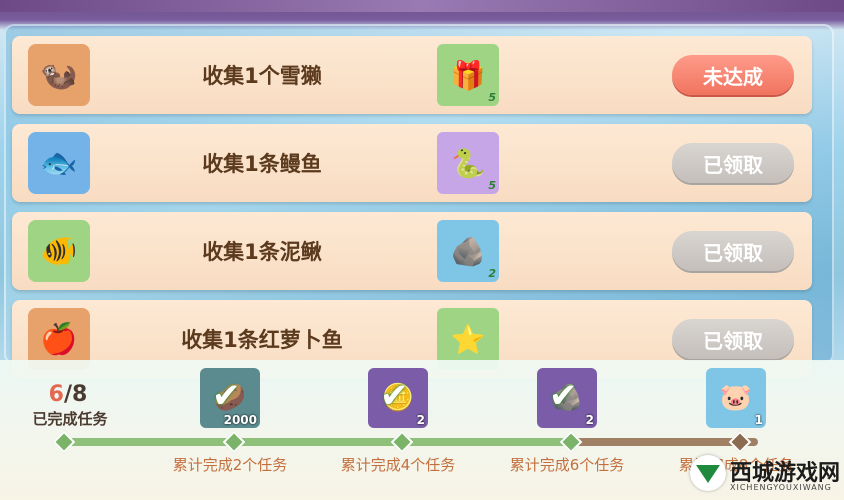  I want to click on task-row: 🐠 收集1条泥鳅 🪨 2 已领取, so click(412, 251).